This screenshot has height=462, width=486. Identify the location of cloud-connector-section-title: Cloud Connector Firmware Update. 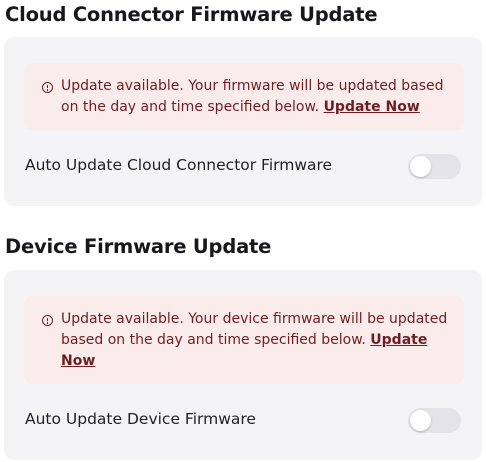
(191, 14).